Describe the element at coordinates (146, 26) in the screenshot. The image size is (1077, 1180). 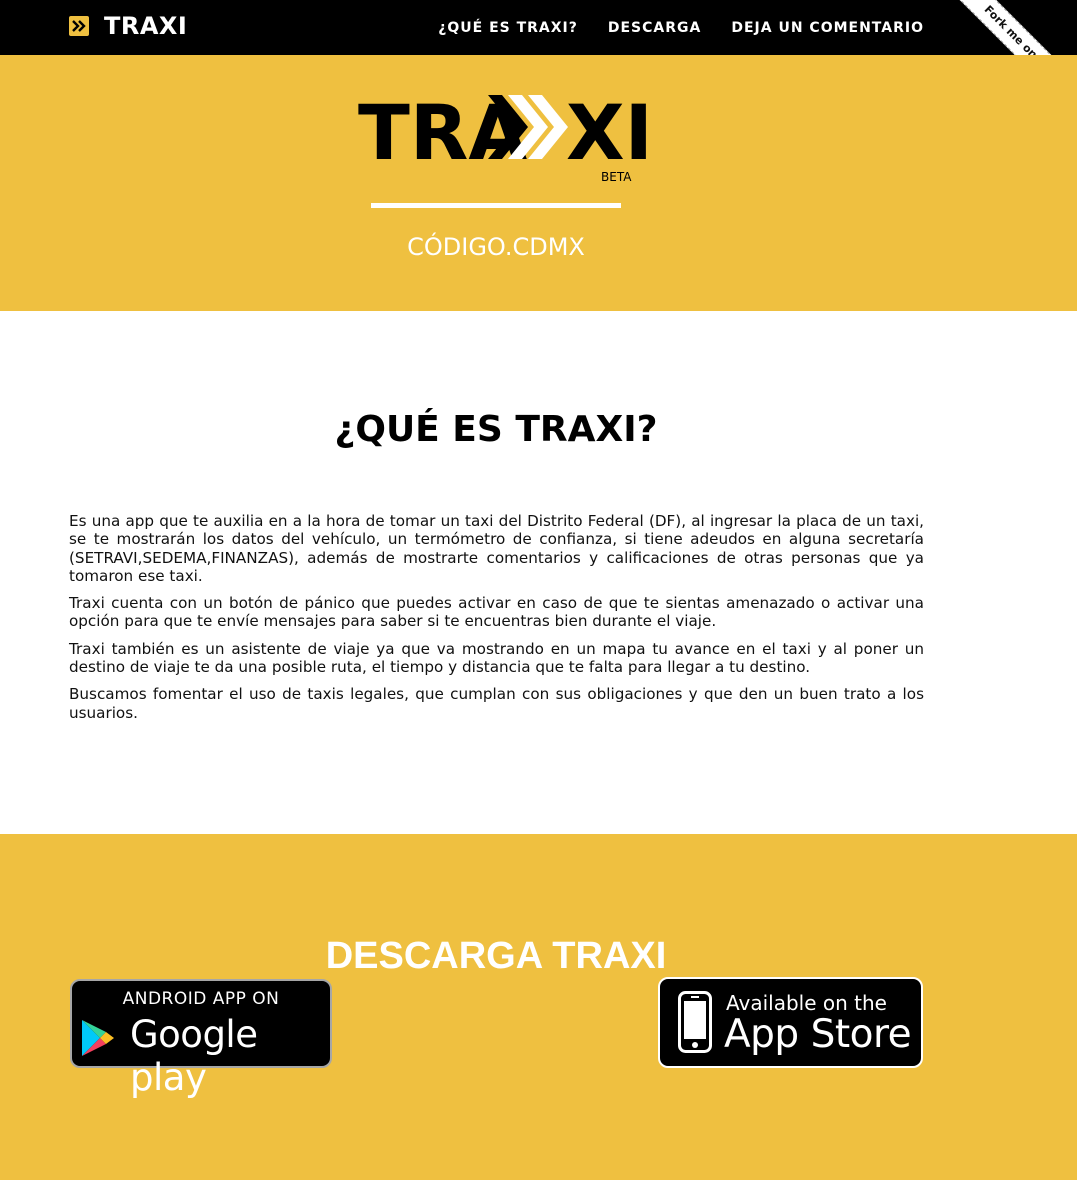
I see `brand-name: TRAXI` at that location.